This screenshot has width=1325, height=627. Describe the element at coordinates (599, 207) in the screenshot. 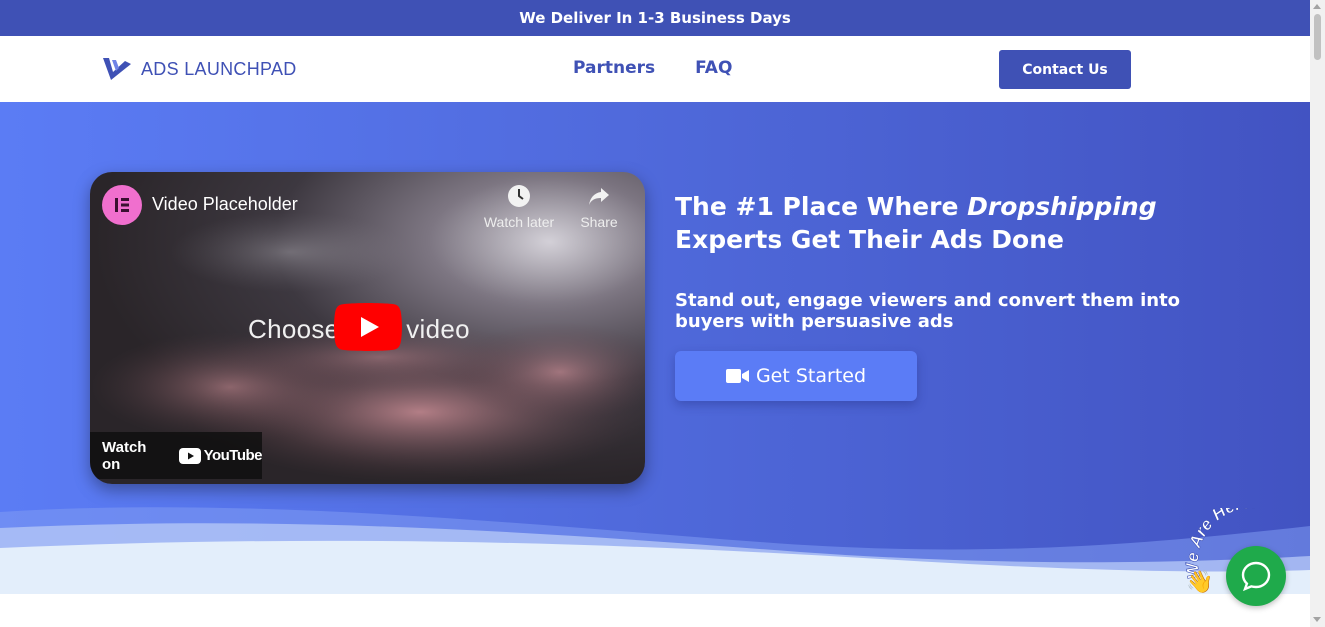

I see `share-button: Share` at that location.